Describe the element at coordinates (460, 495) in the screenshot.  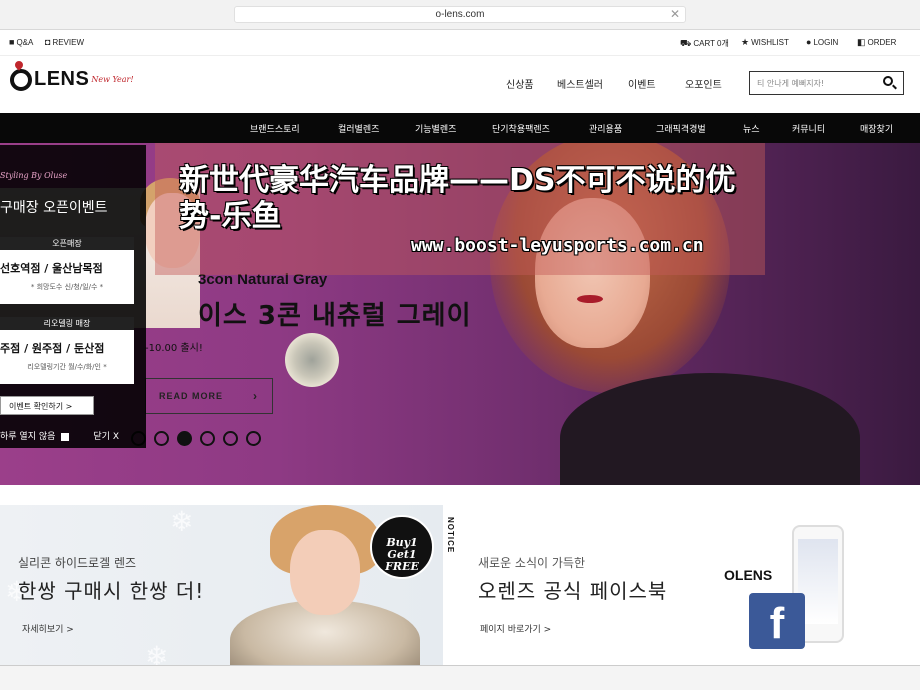
I see `section-divider` at that location.